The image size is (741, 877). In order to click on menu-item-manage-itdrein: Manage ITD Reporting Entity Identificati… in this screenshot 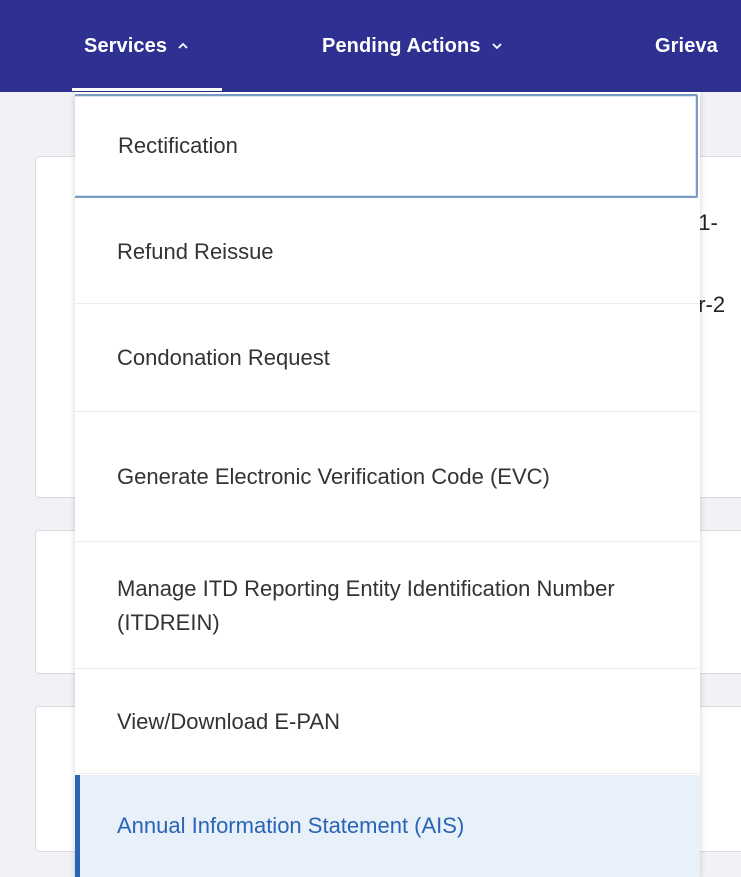, I will do `click(387, 606)`.